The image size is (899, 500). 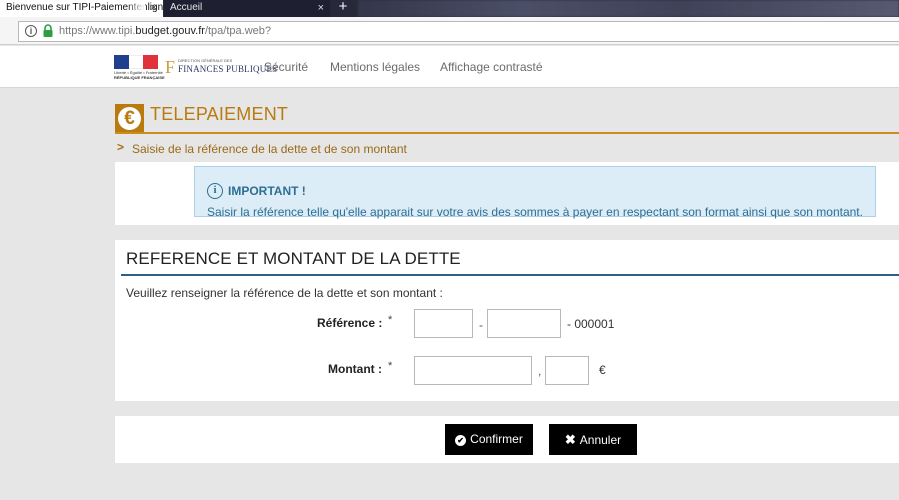 I want to click on reference-part2-input, so click(x=524, y=323).